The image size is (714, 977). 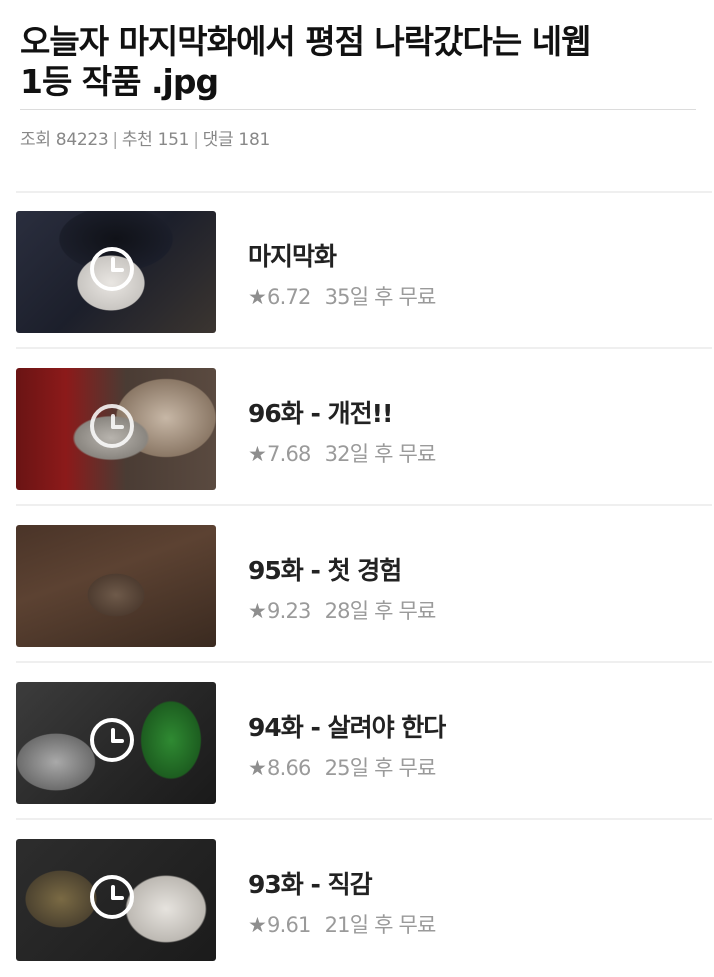 I want to click on comments-label: 댓글, so click(x=218, y=140).